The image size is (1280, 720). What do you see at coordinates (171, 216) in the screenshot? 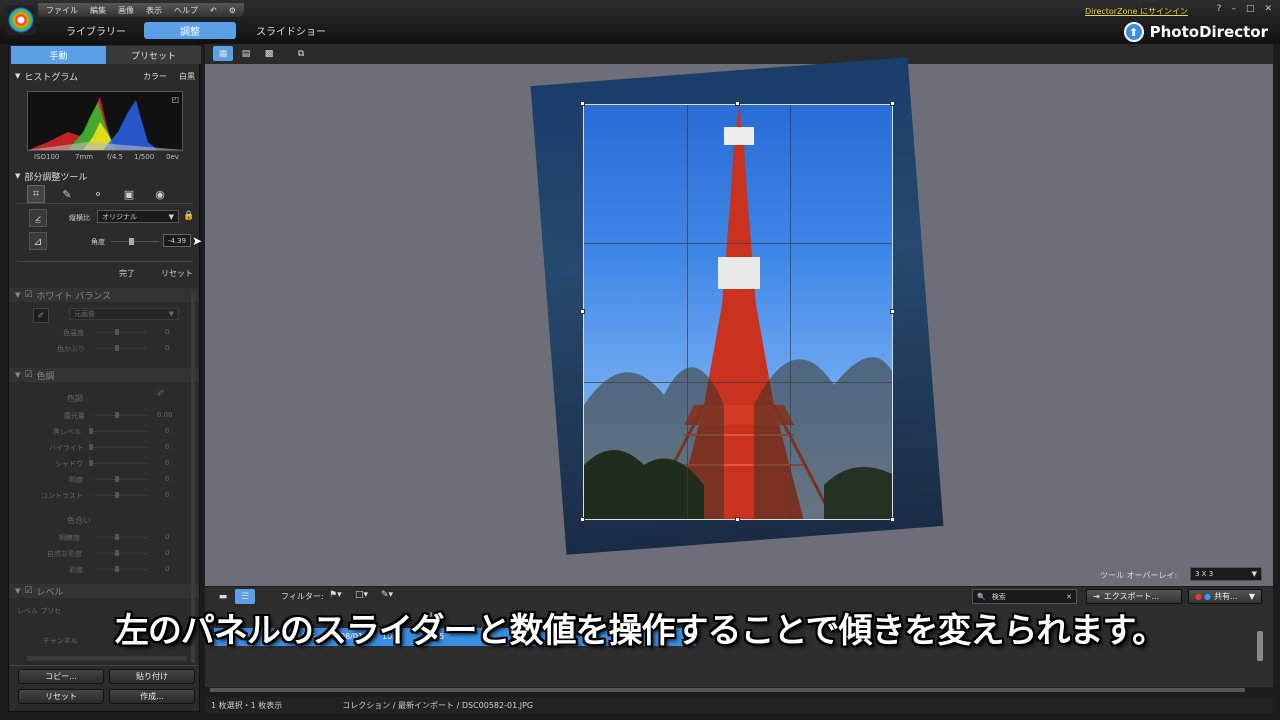
I see `chevron-down-icon: ▼` at bounding box center [171, 216].